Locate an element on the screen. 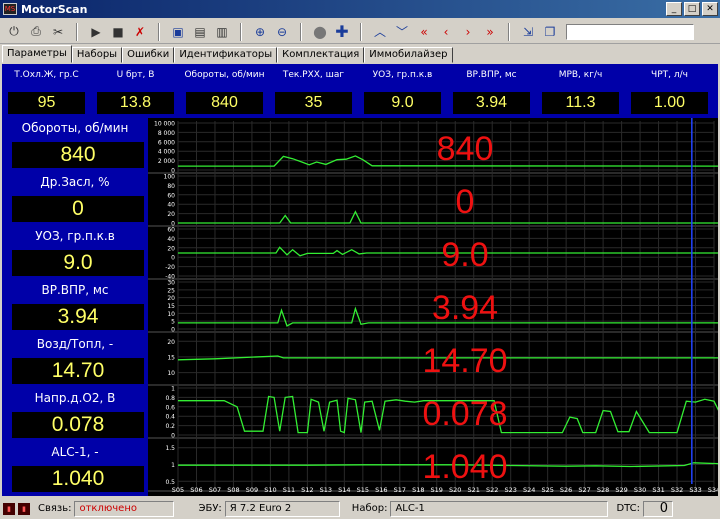  close-button: ✕ is located at coordinates (710, 9).